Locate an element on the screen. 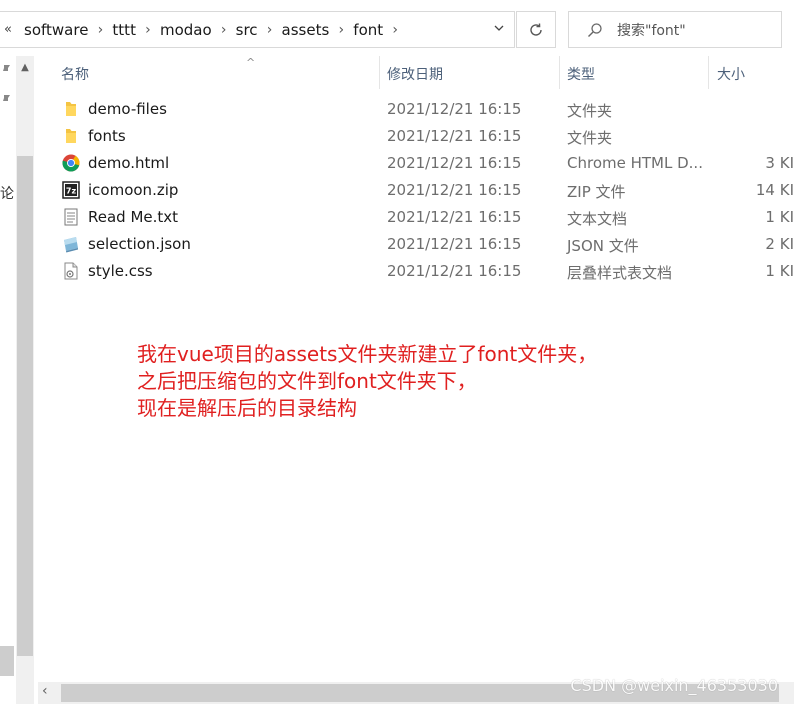  scroll-left-icon: ‹ is located at coordinates (45, 691).